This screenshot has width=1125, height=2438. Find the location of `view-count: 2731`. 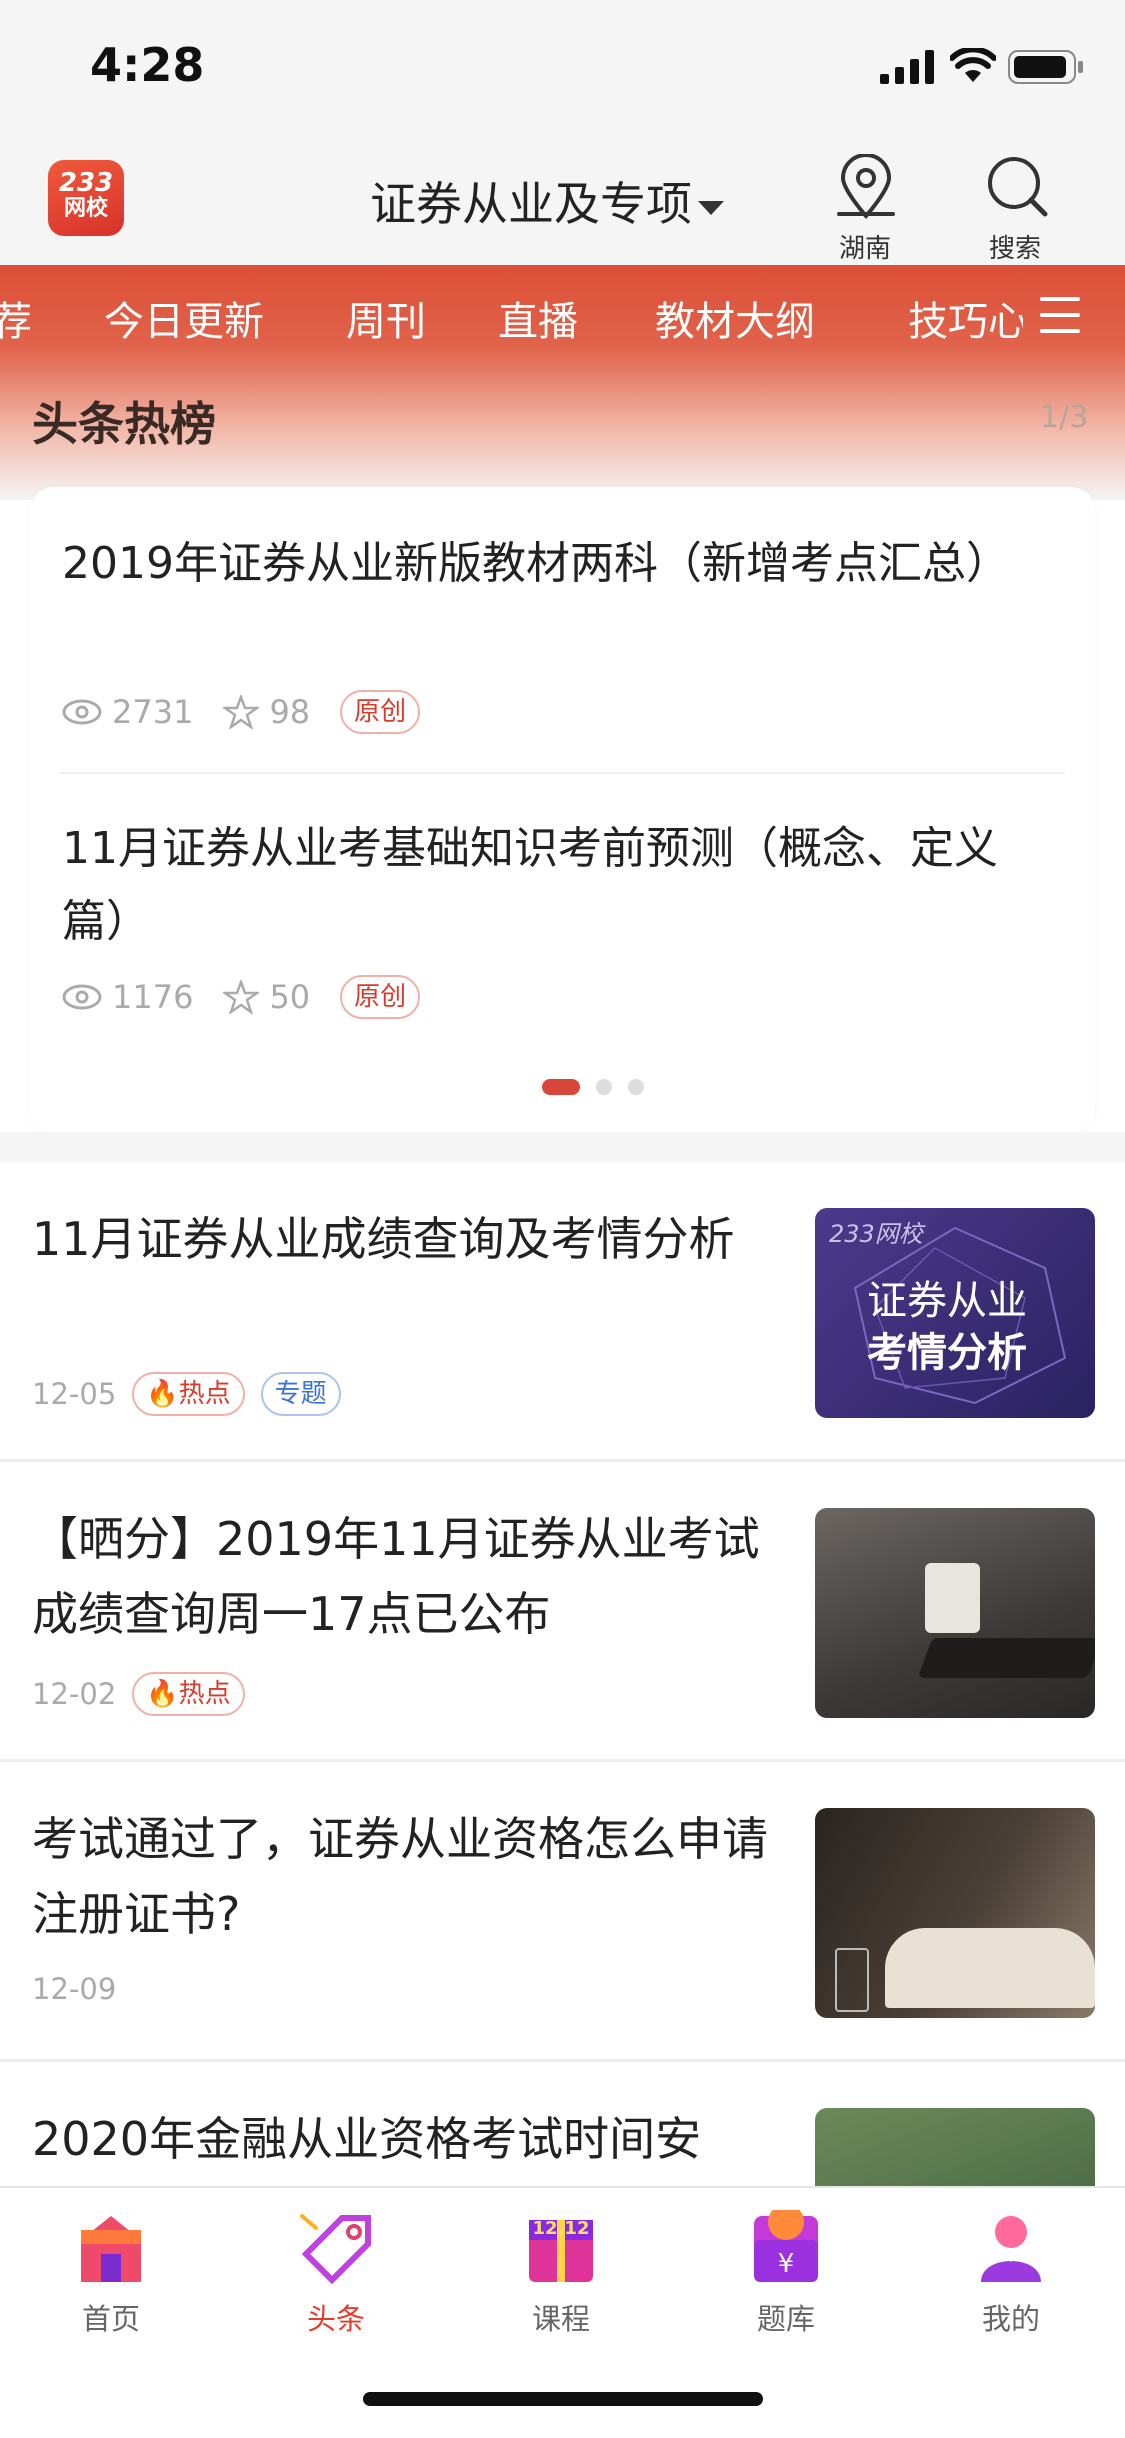

view-count: 2731 is located at coordinates (153, 712).